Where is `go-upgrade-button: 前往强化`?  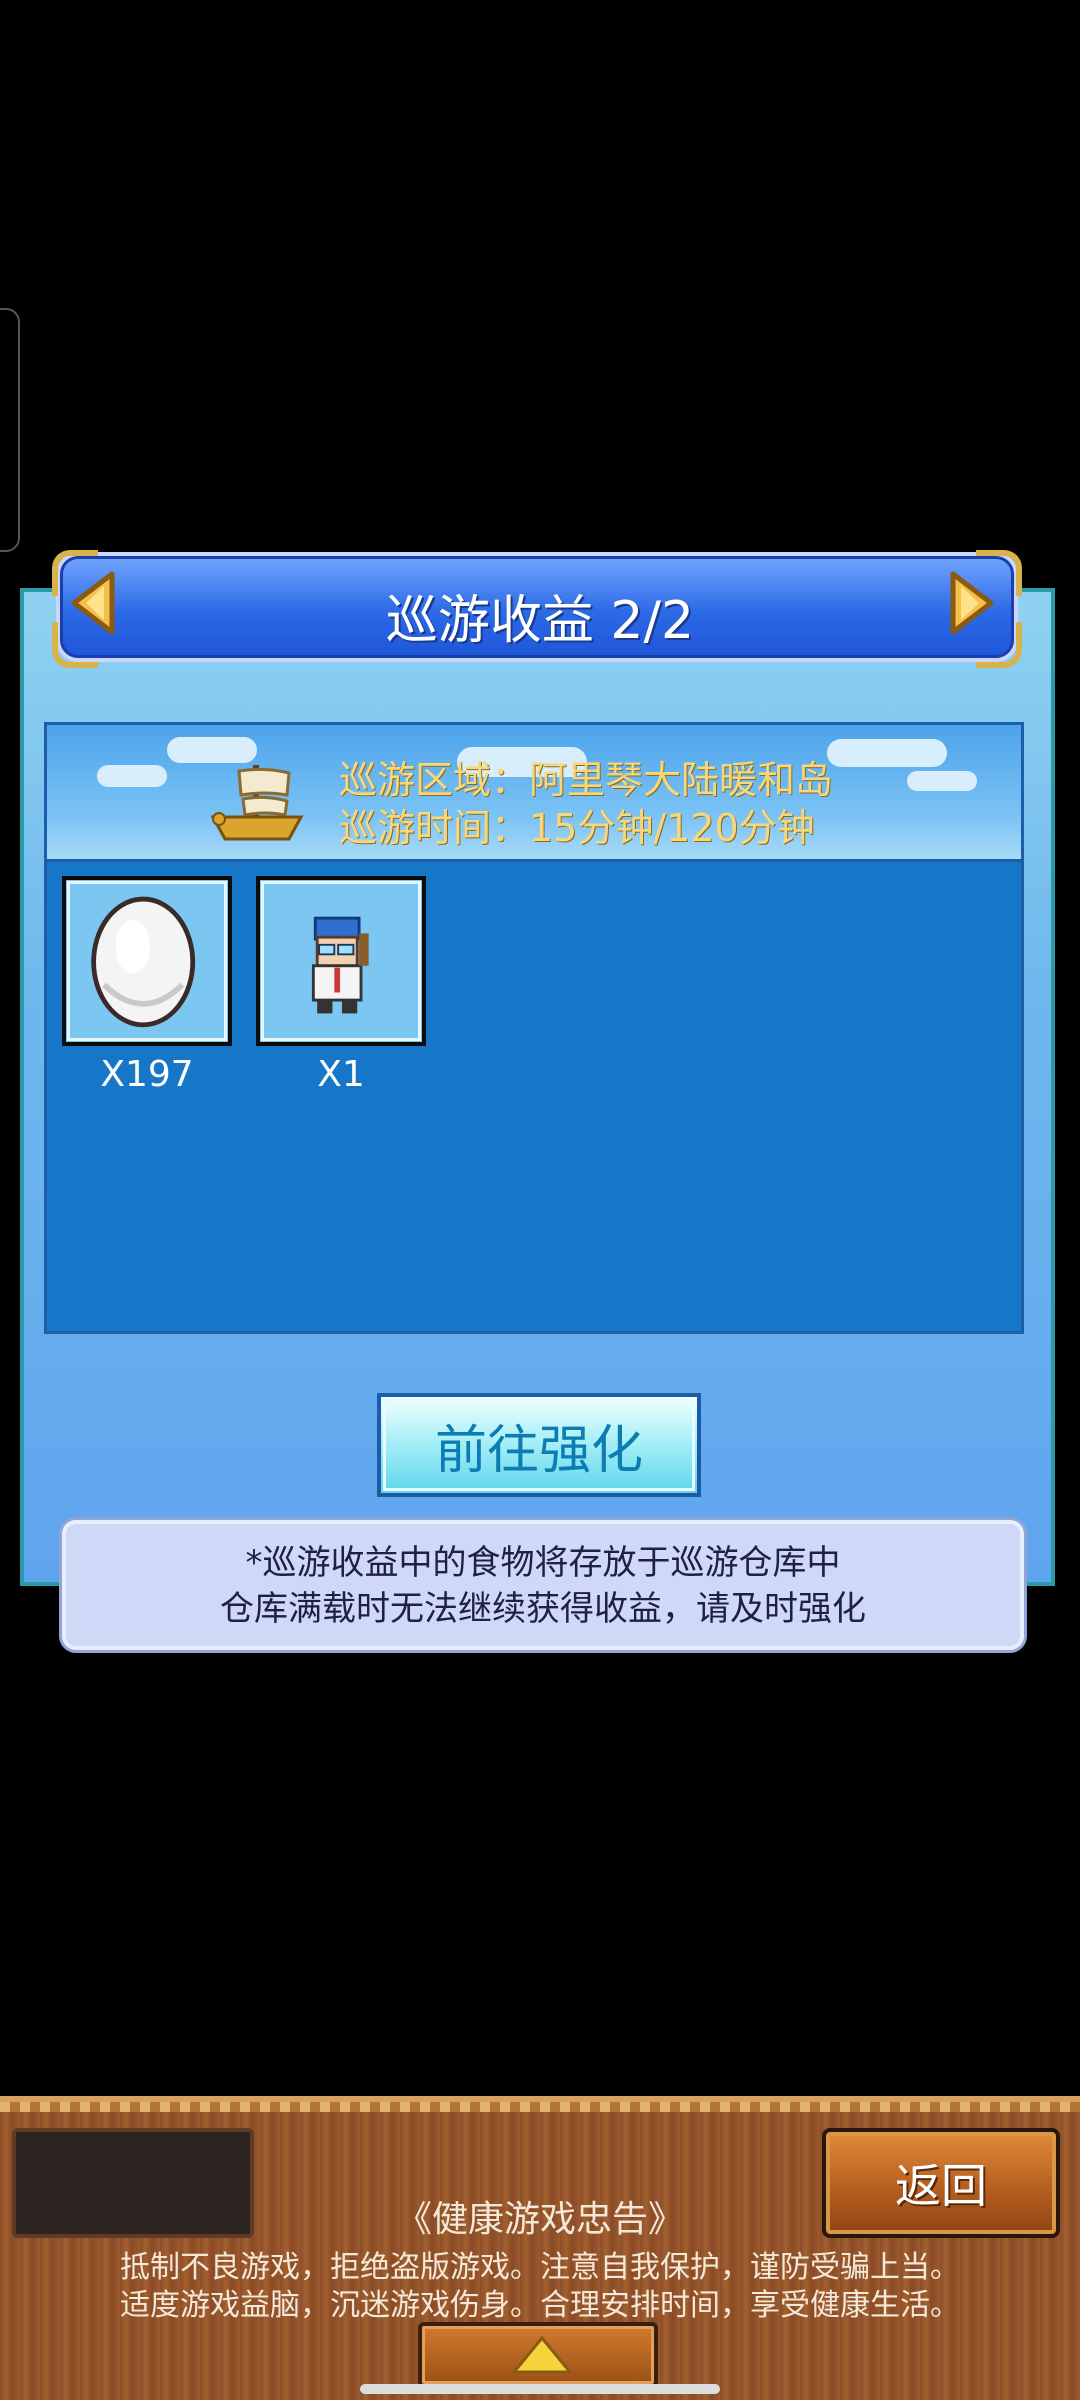 go-upgrade-button: 前往强化 is located at coordinates (539, 1445).